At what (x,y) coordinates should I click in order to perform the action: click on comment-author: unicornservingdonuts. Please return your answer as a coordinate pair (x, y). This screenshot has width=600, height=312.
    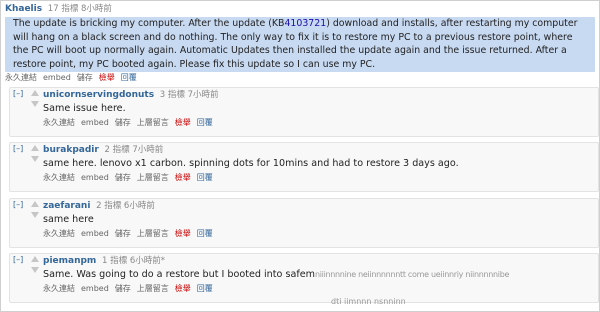
    Looking at the image, I should click on (98, 95).